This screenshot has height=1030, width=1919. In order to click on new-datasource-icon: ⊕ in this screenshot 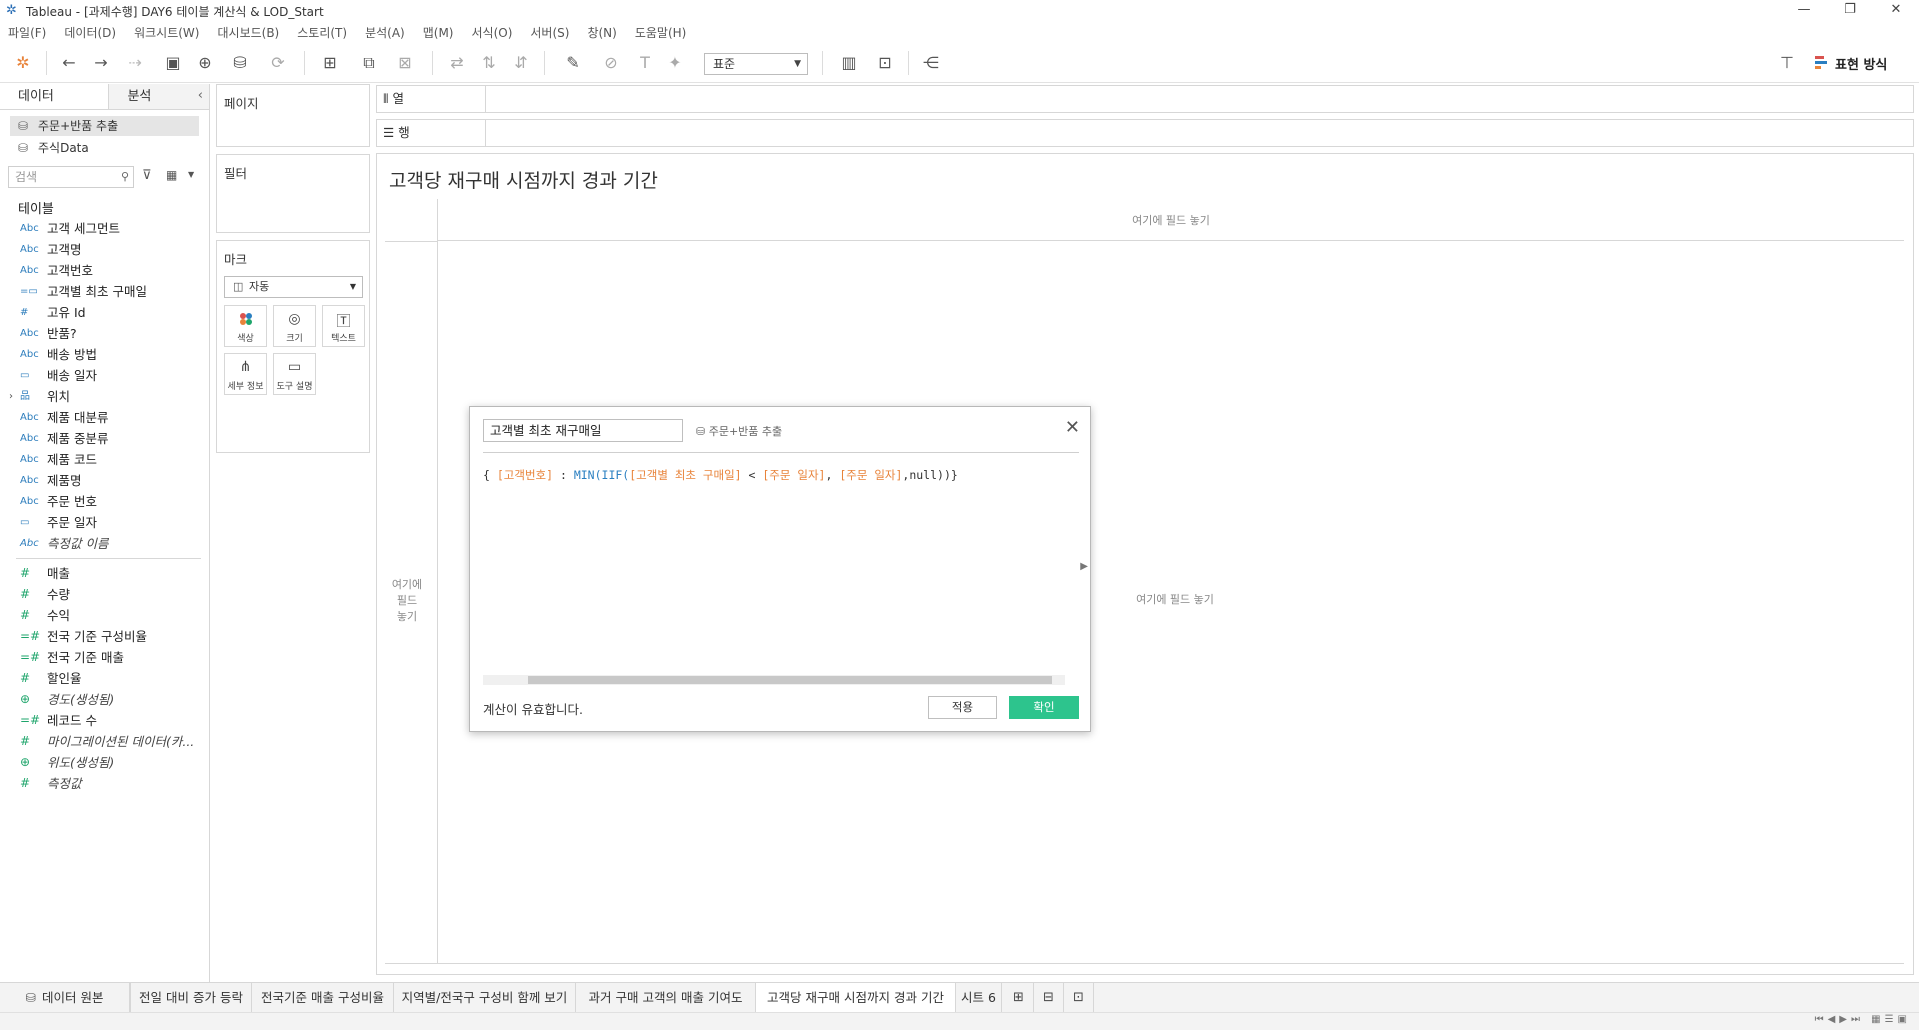, I will do `click(205, 63)`.